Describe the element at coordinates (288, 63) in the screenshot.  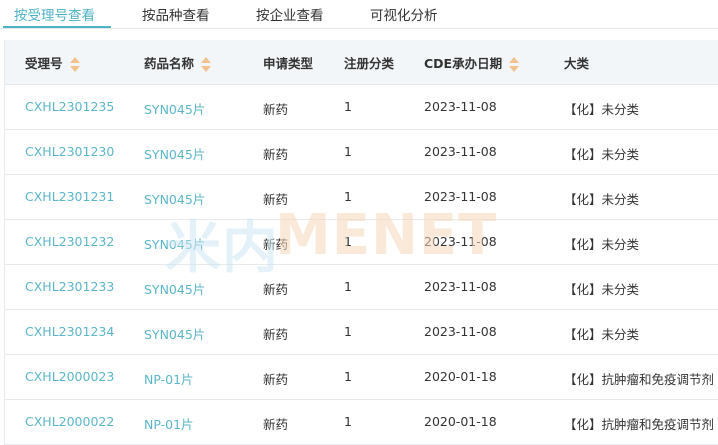
I see `header-apply-type: 申请类型` at that location.